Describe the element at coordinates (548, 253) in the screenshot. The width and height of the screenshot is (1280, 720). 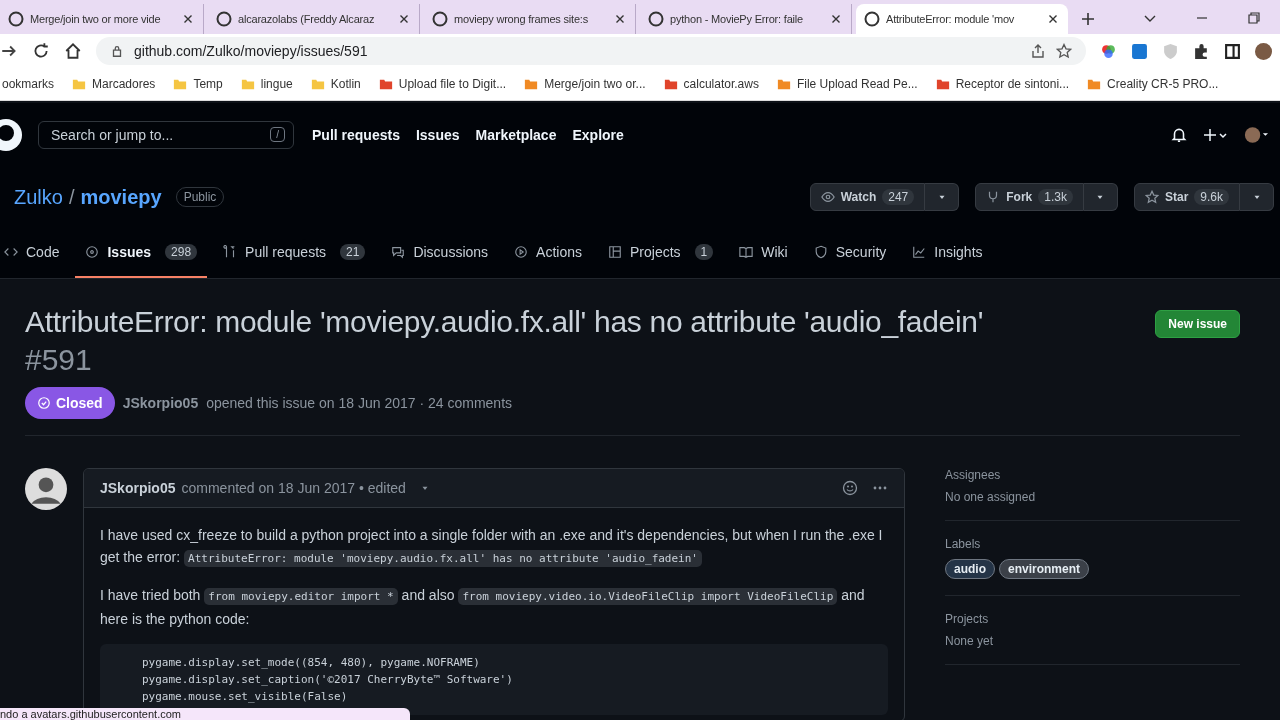
I see `repo-tab: Actions` at that location.